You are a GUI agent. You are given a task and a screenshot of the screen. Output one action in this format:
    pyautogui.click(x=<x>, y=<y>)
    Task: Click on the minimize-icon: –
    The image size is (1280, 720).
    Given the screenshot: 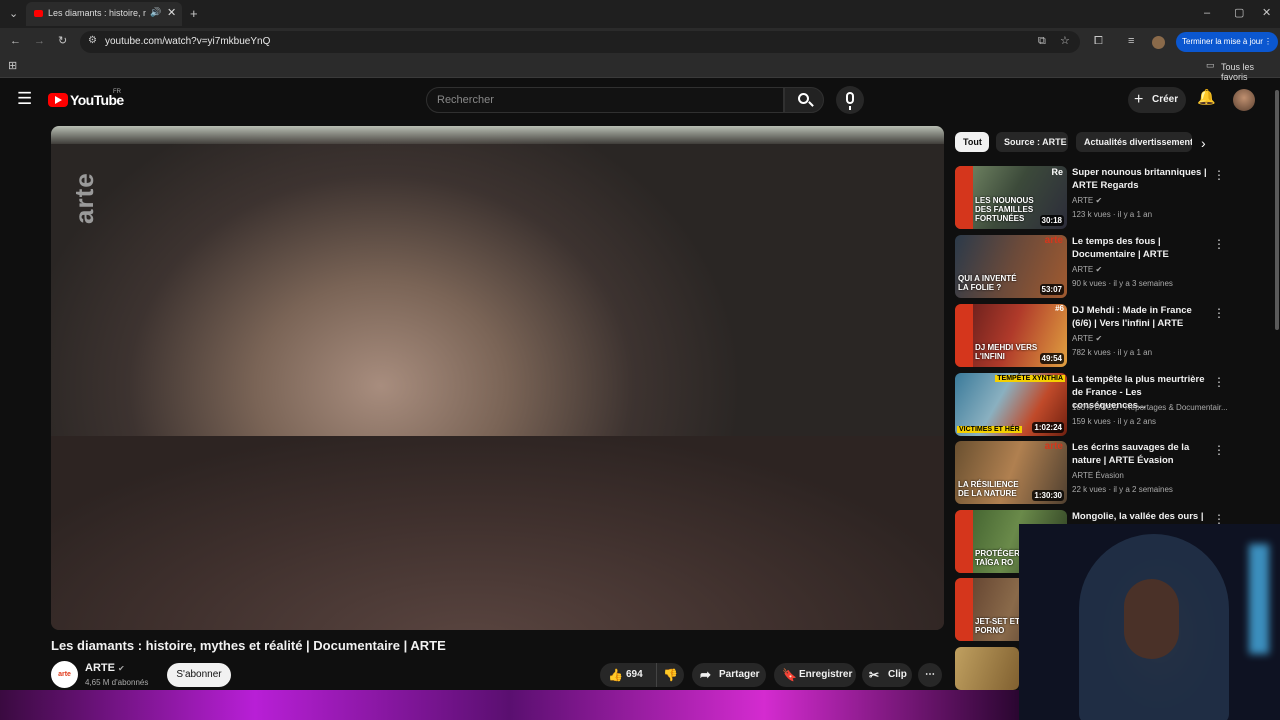 What is the action you would take?
    pyautogui.click(x=1207, y=13)
    